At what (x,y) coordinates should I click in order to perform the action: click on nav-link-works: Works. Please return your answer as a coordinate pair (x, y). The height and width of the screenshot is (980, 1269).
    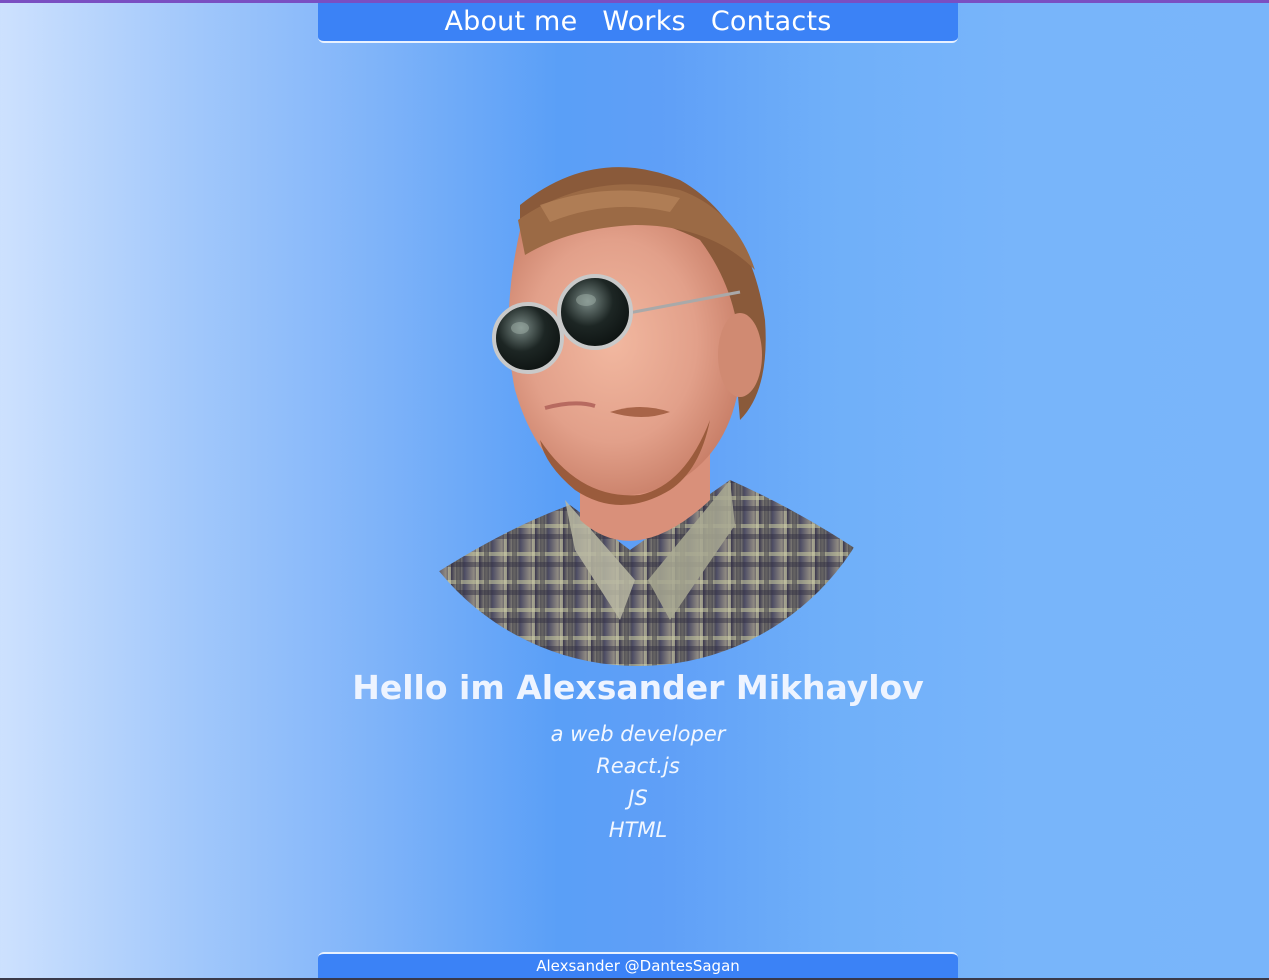
    Looking at the image, I should click on (643, 21).